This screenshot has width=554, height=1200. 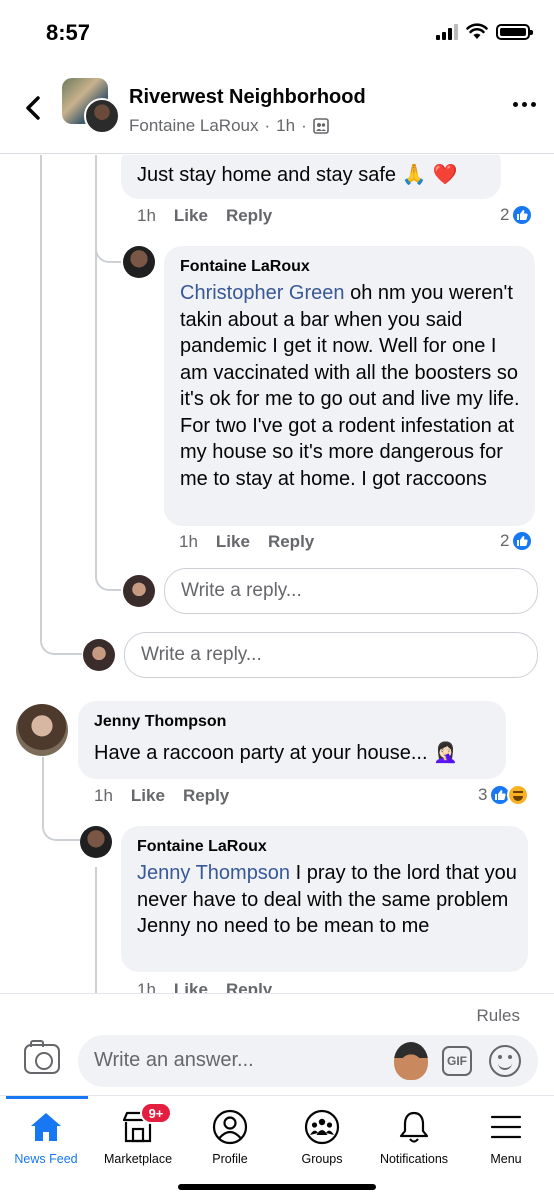 What do you see at coordinates (46, 1159) in the screenshot?
I see `tab-label: News Feed` at bounding box center [46, 1159].